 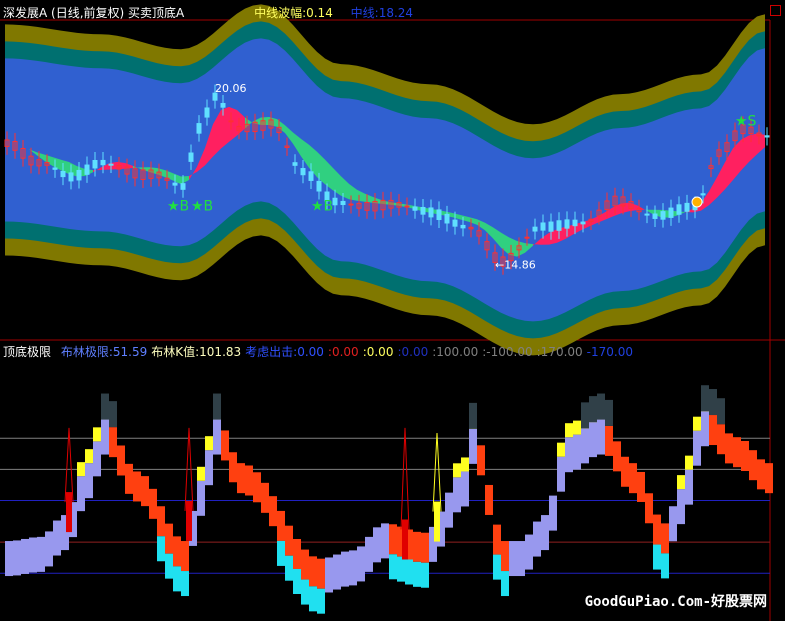 I want to click on watermark: GoodGuPiao.Com-好股票网, so click(x=675, y=602).